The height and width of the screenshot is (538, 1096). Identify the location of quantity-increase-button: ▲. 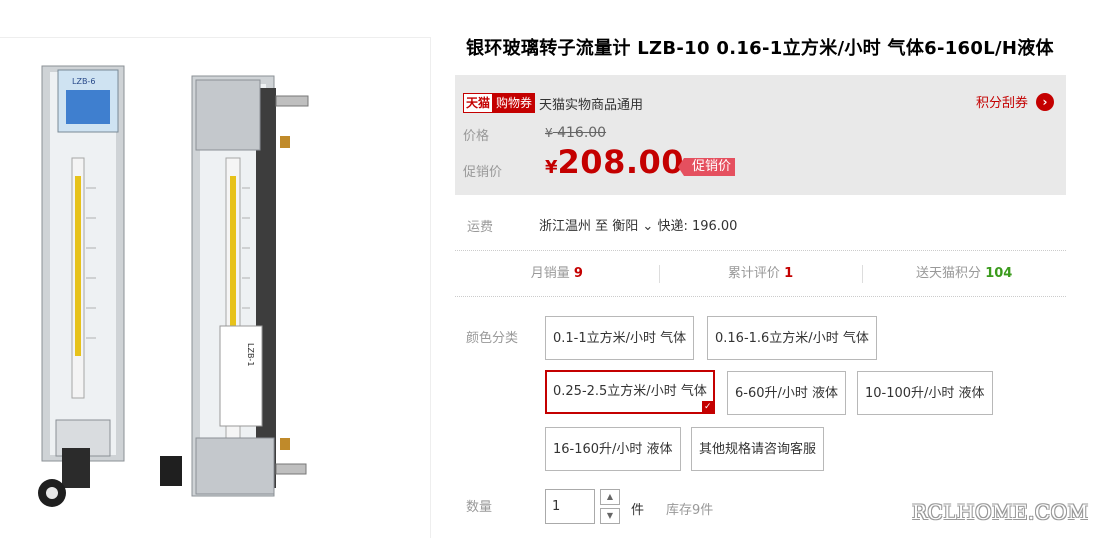
(610, 497).